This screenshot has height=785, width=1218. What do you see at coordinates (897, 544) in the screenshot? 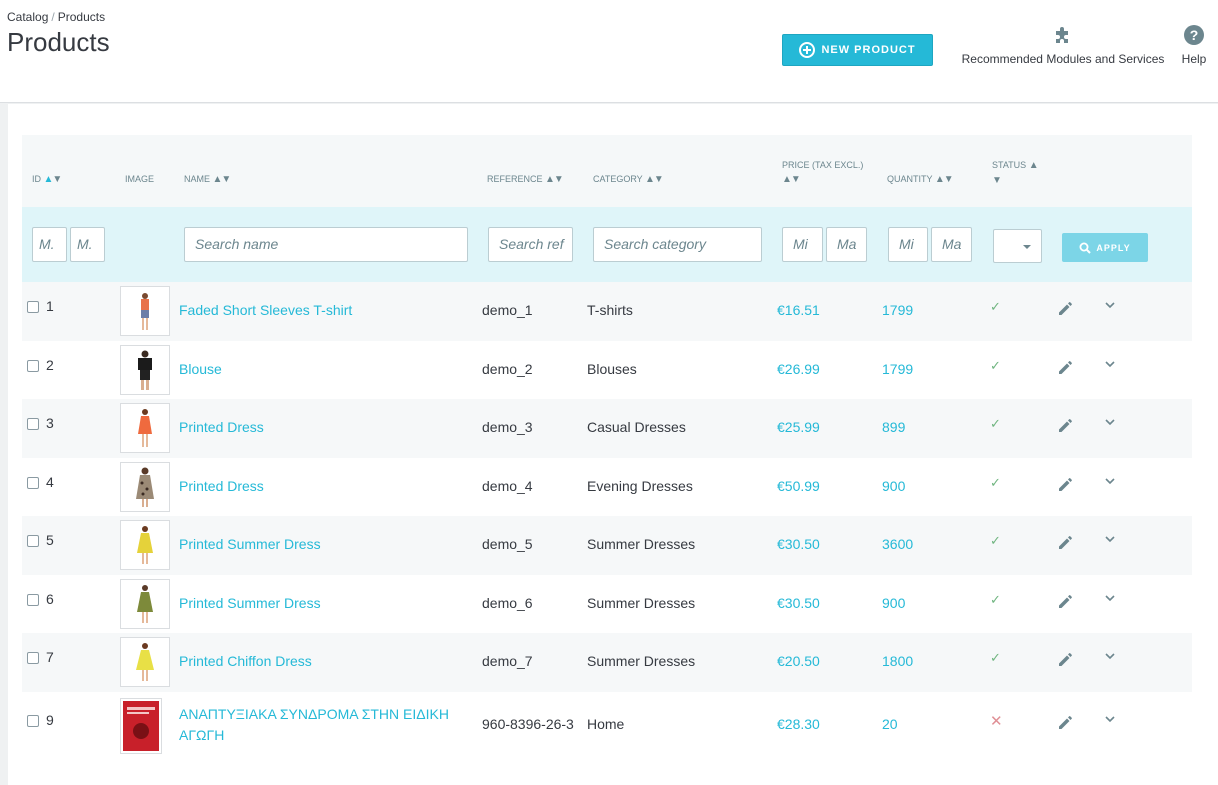
I see `product-quantity: 3600` at bounding box center [897, 544].